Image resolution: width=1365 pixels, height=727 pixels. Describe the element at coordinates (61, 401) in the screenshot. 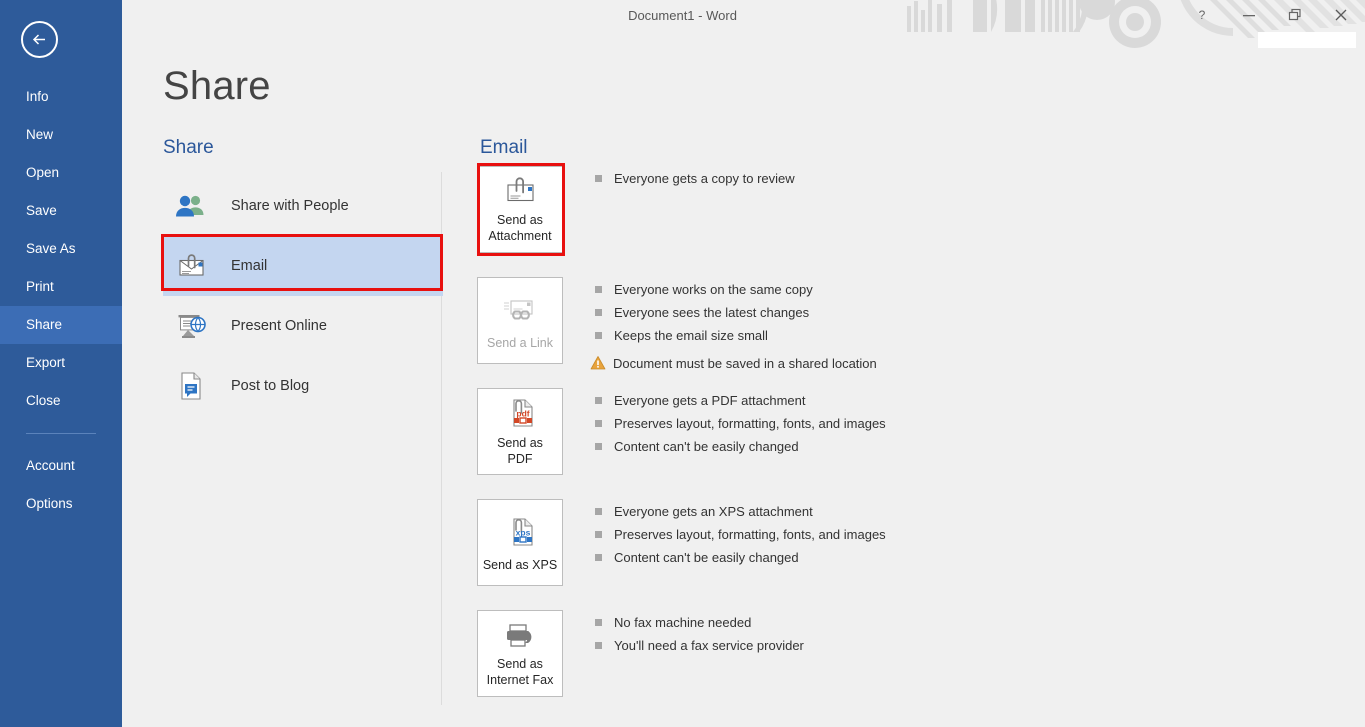

I see `sidebar-item-close: Close` at that location.